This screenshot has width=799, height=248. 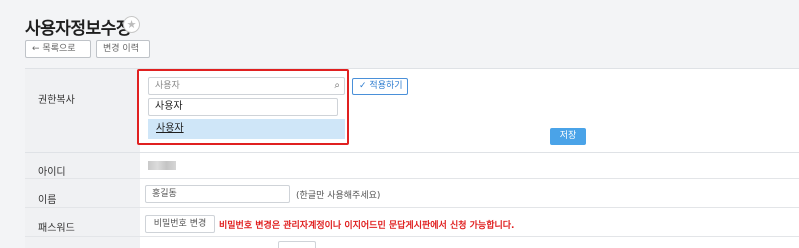 What do you see at coordinates (367, 226) in the screenshot?
I see `password-warning: 비밀번호 변경은 관리자계정이나 이지어드민 문답게시판에서 신청 가능합니다.` at bounding box center [367, 226].